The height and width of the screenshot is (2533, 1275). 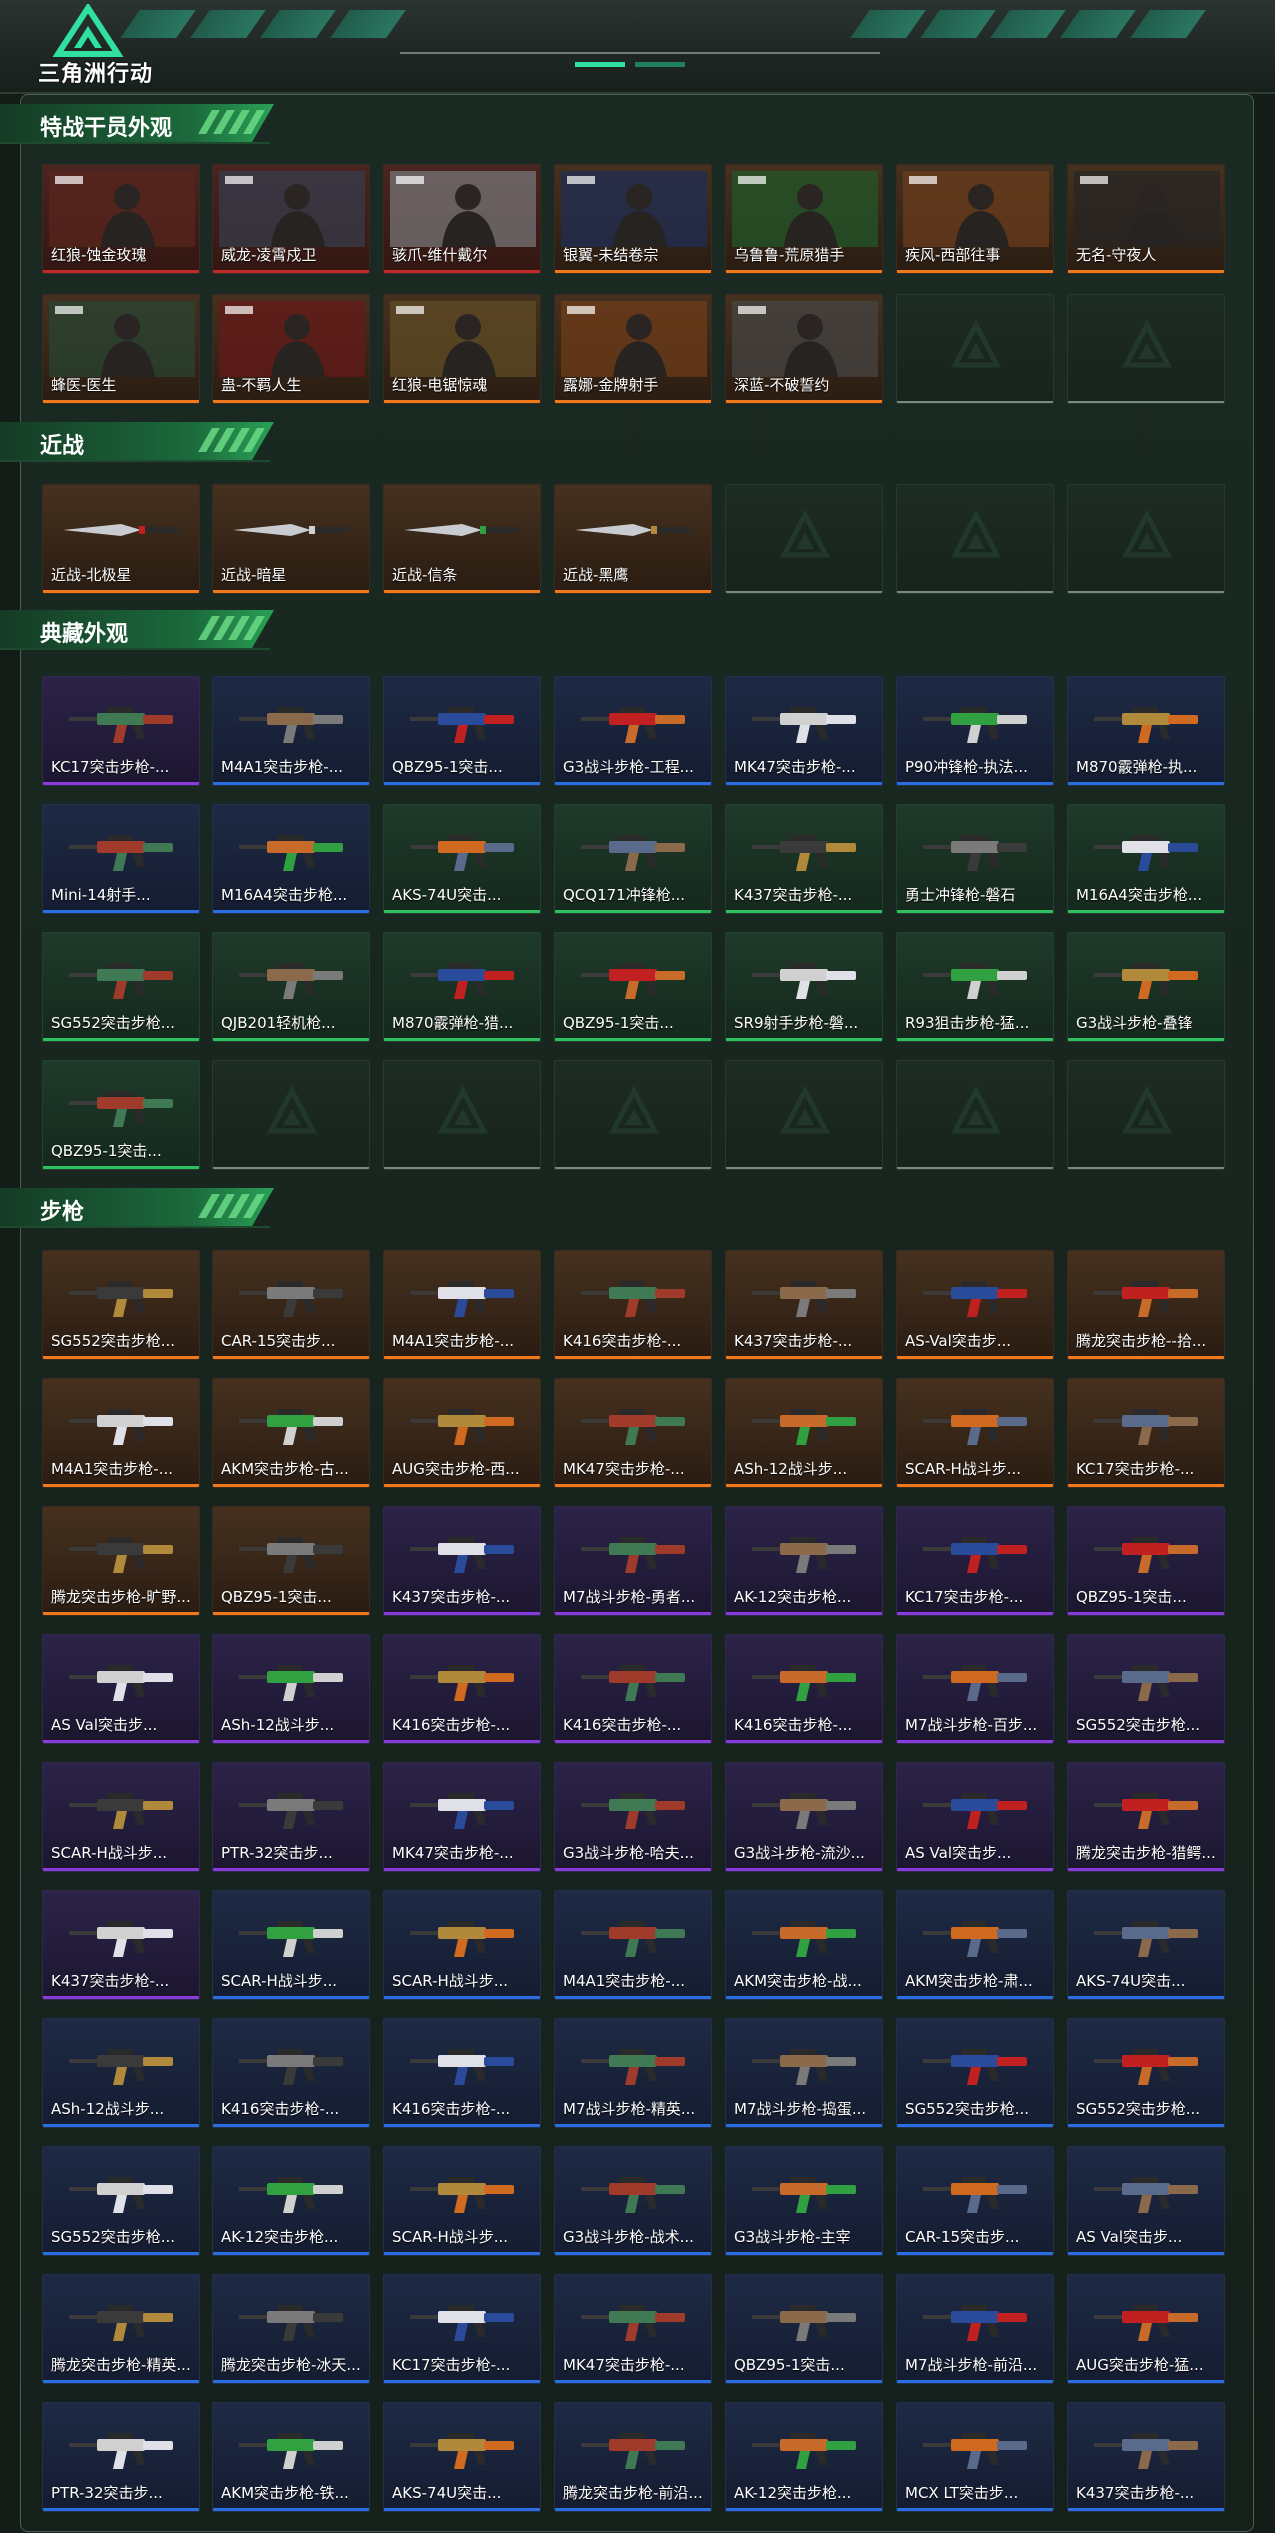 I want to click on item-card: 红狼-电锯惊魂, so click(x=462, y=349).